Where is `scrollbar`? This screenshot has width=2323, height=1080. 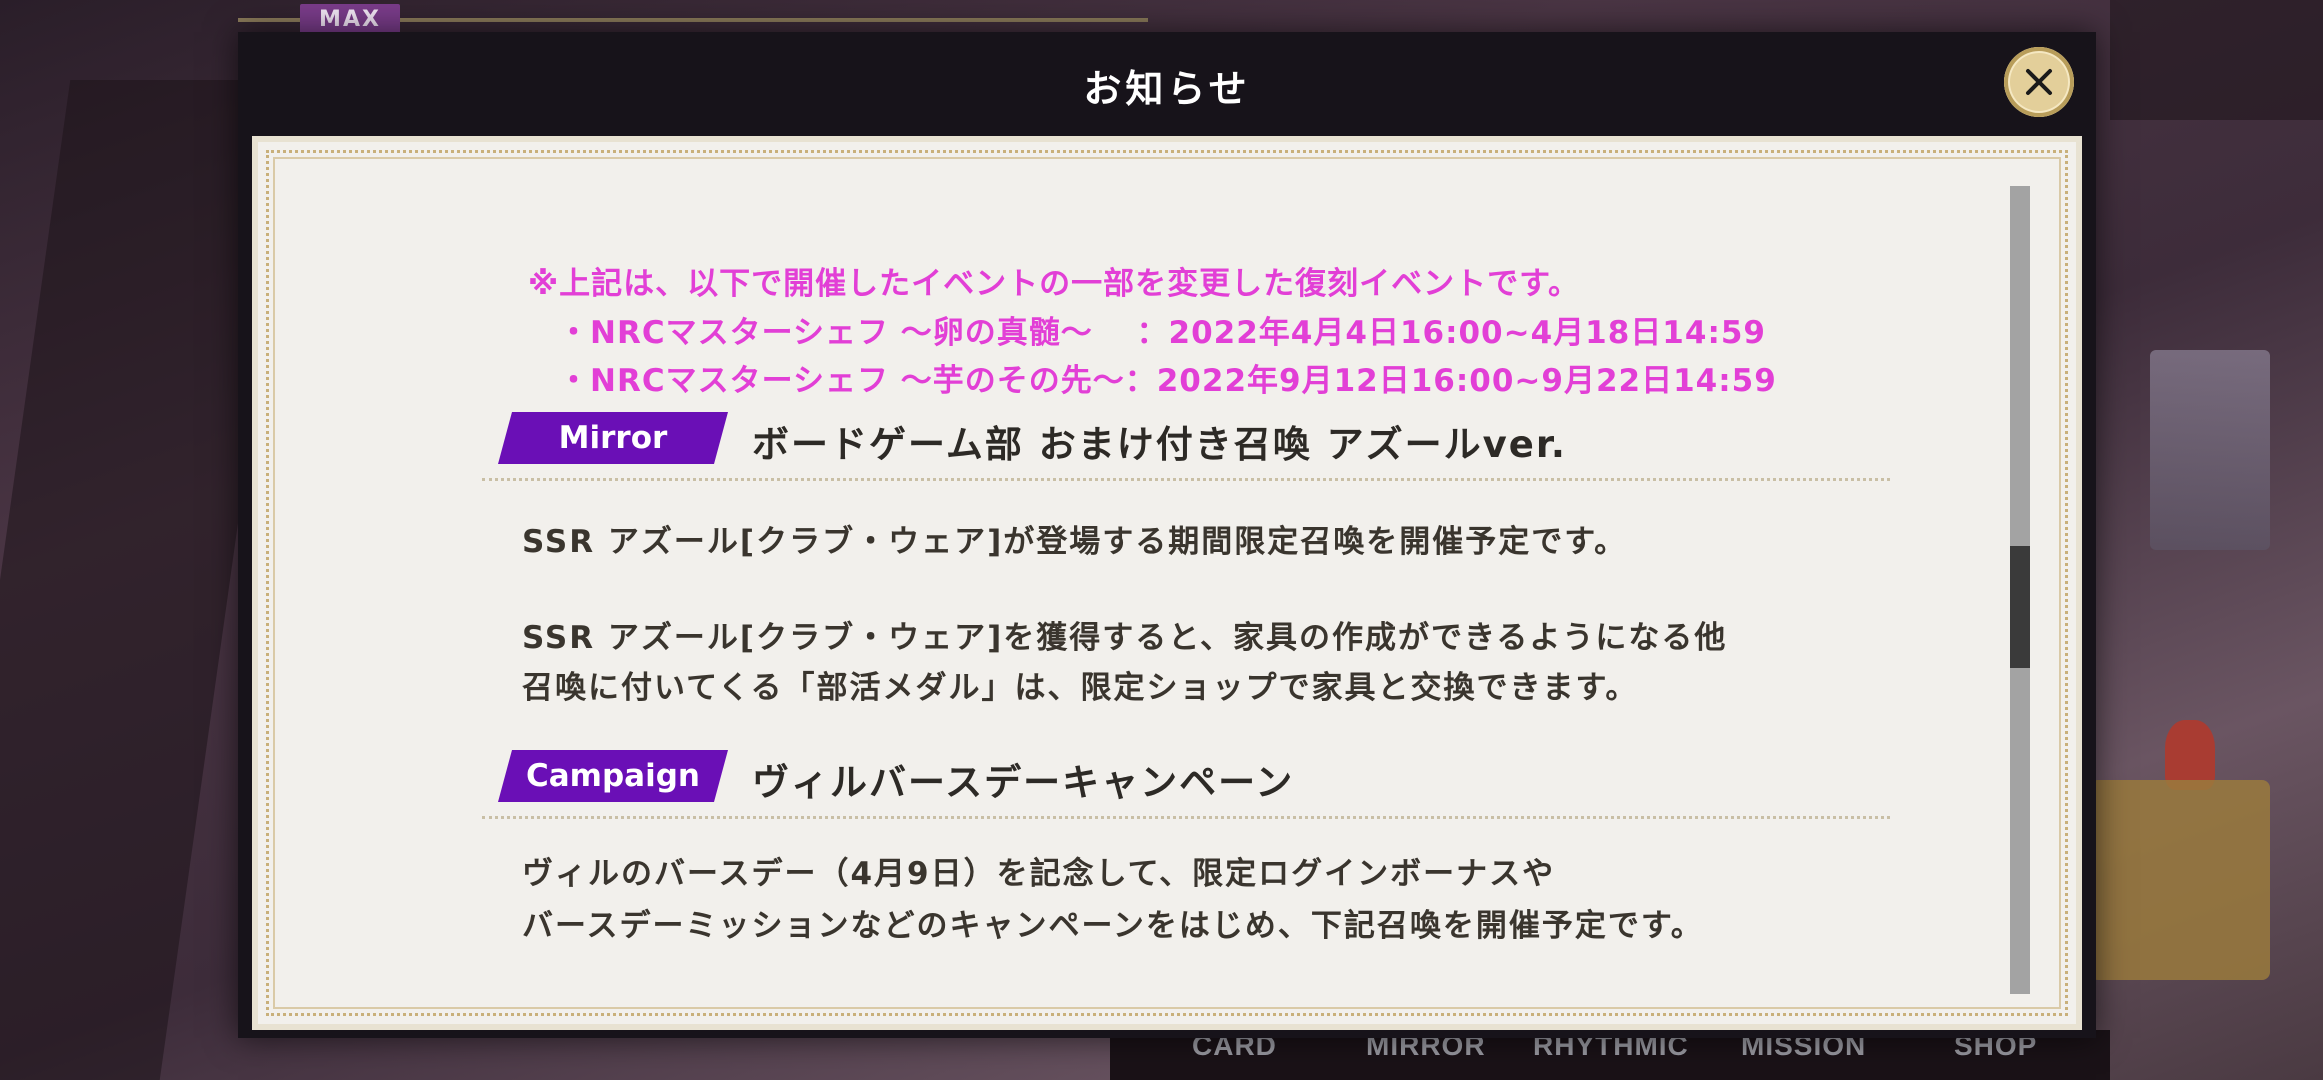
scrollbar is located at coordinates (2020, 590).